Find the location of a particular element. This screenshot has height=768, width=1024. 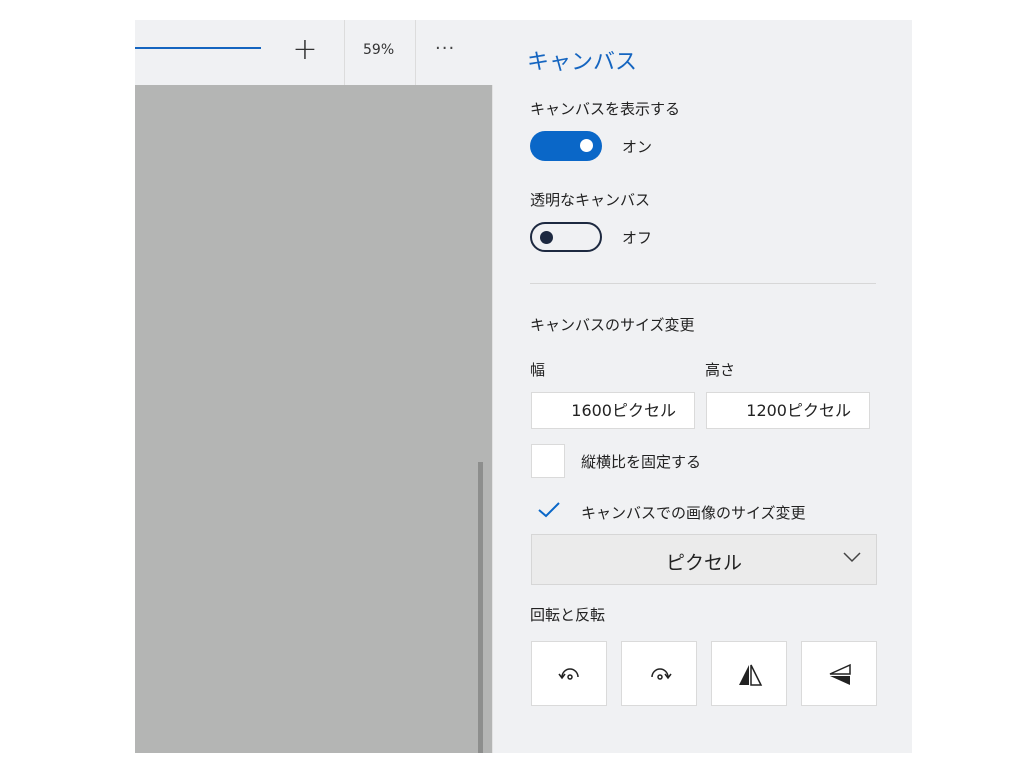

lock-aspect-label: 縦横比を固定する is located at coordinates (641, 462).